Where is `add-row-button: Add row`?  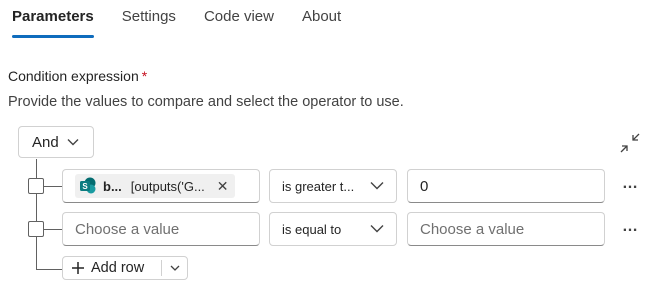
add-row-button: Add row is located at coordinates (103, 268).